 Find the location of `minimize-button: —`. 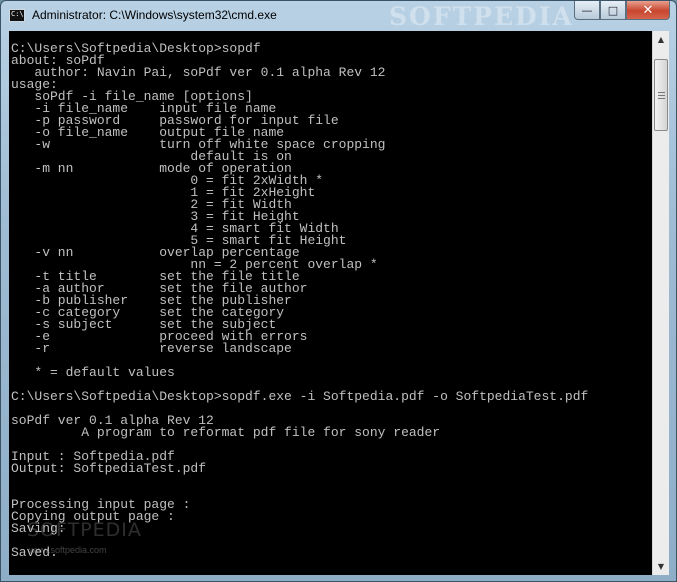

minimize-button: — is located at coordinates (587, 10).